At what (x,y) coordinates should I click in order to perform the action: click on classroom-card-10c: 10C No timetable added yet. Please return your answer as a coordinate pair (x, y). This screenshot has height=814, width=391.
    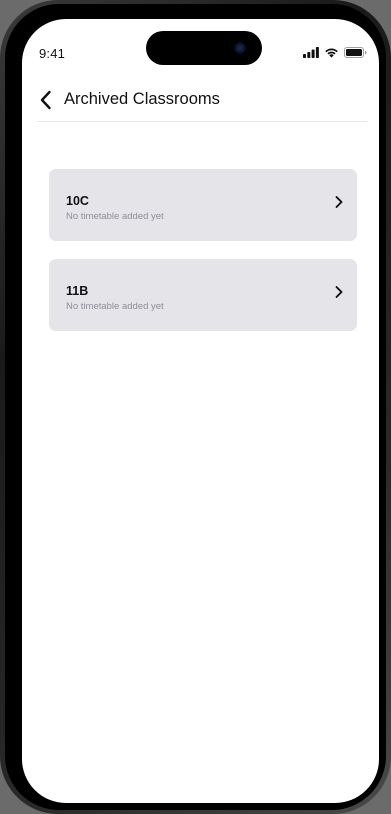
    Looking at the image, I should click on (203, 205).